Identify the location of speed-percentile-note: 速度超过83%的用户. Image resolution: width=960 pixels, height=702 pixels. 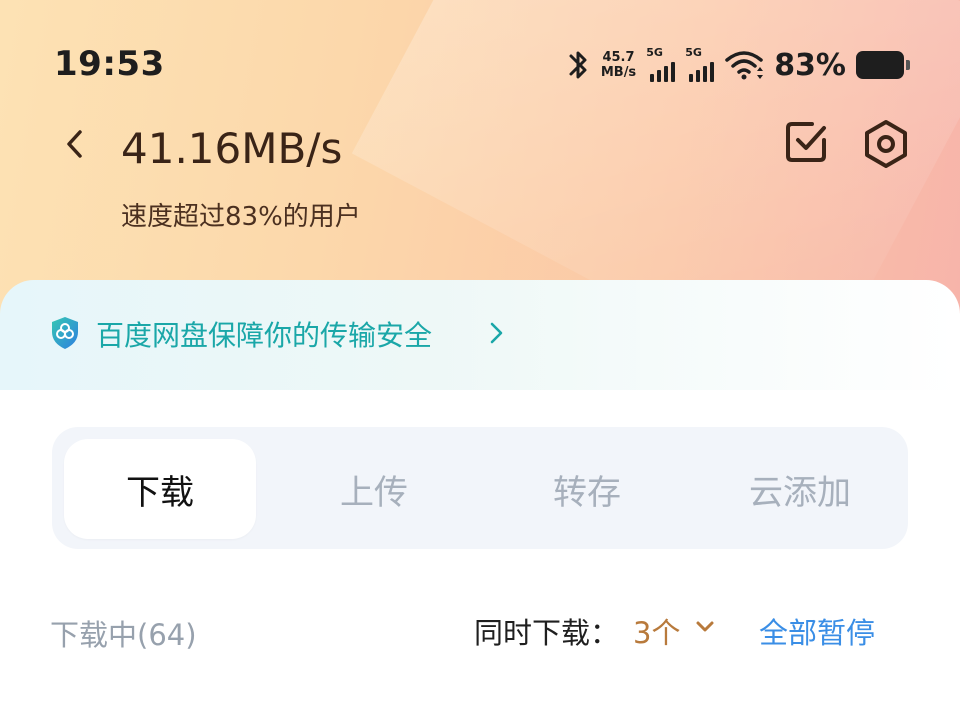
(241, 217).